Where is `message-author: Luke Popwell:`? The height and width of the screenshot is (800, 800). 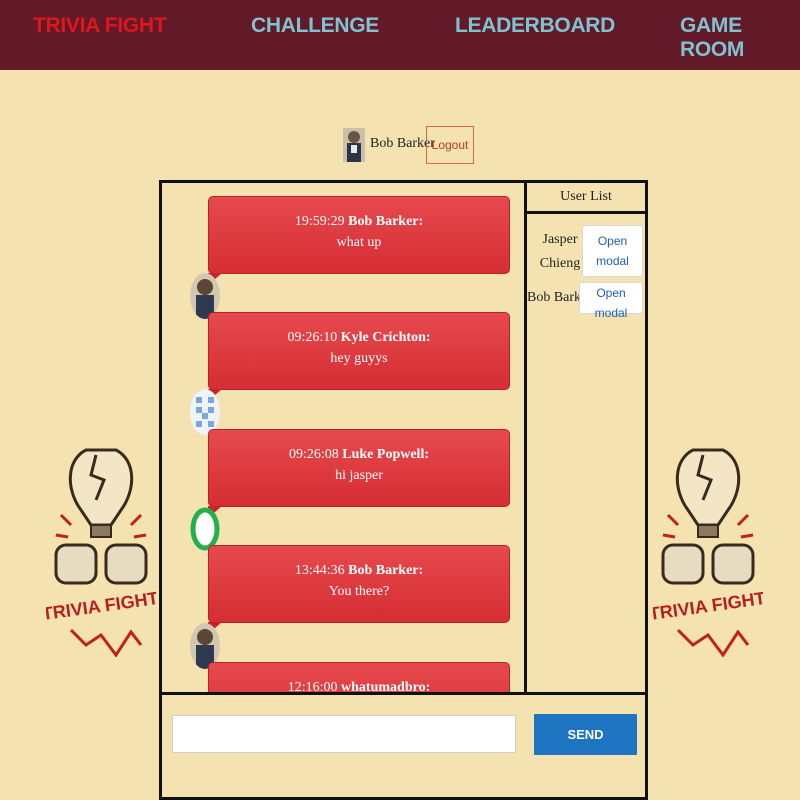
message-author: Luke Popwell: is located at coordinates (385, 454).